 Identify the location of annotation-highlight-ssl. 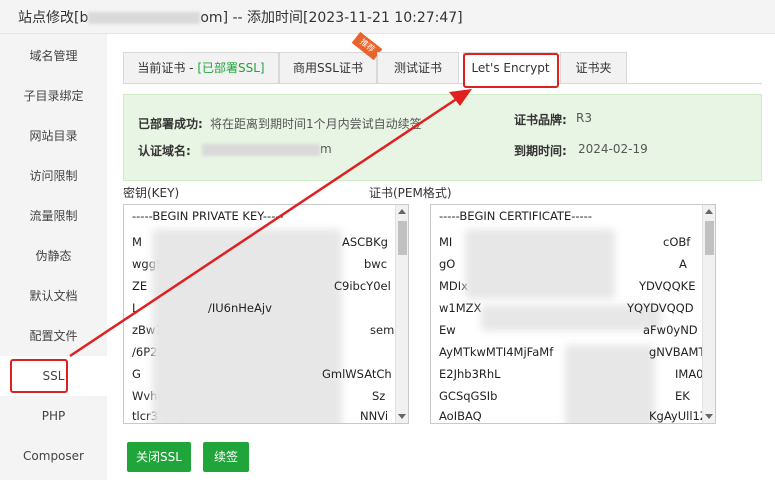
(39, 376).